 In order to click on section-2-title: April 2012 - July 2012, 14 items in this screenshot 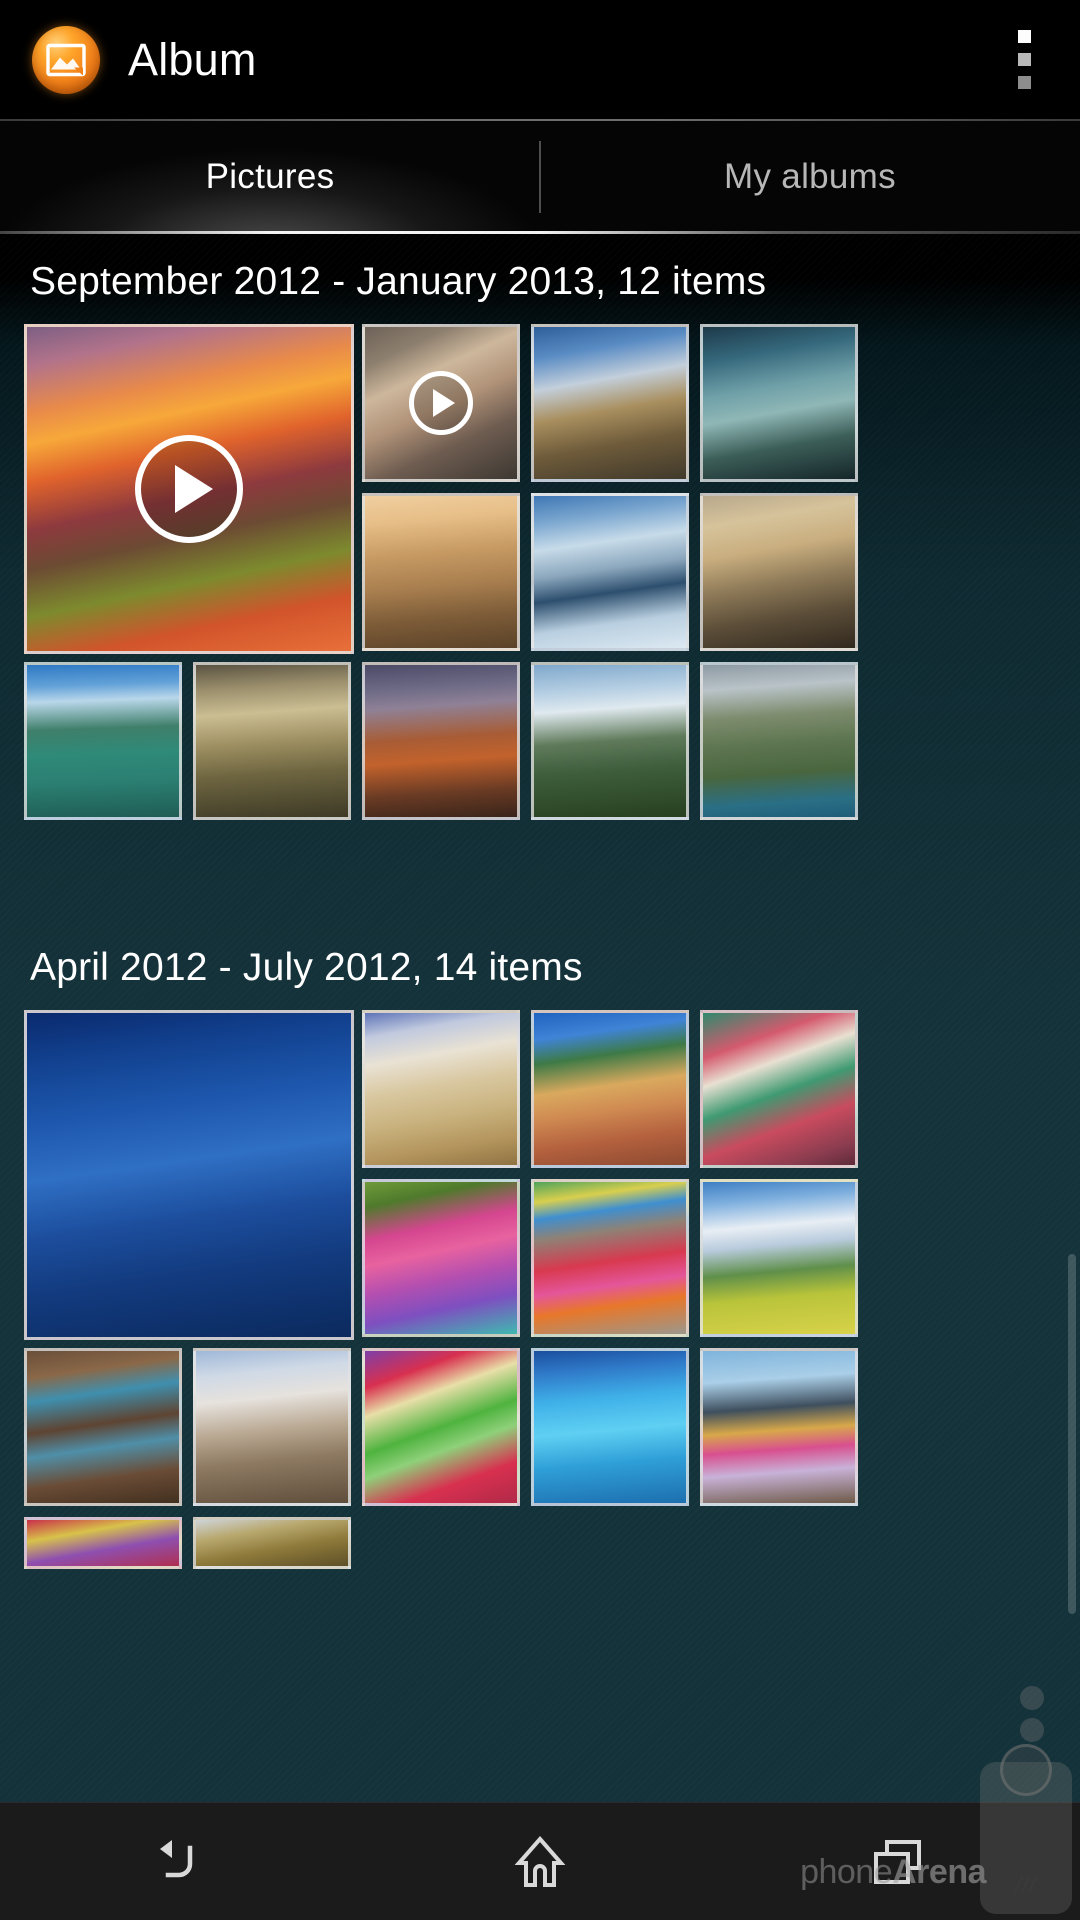, I will do `click(306, 967)`.